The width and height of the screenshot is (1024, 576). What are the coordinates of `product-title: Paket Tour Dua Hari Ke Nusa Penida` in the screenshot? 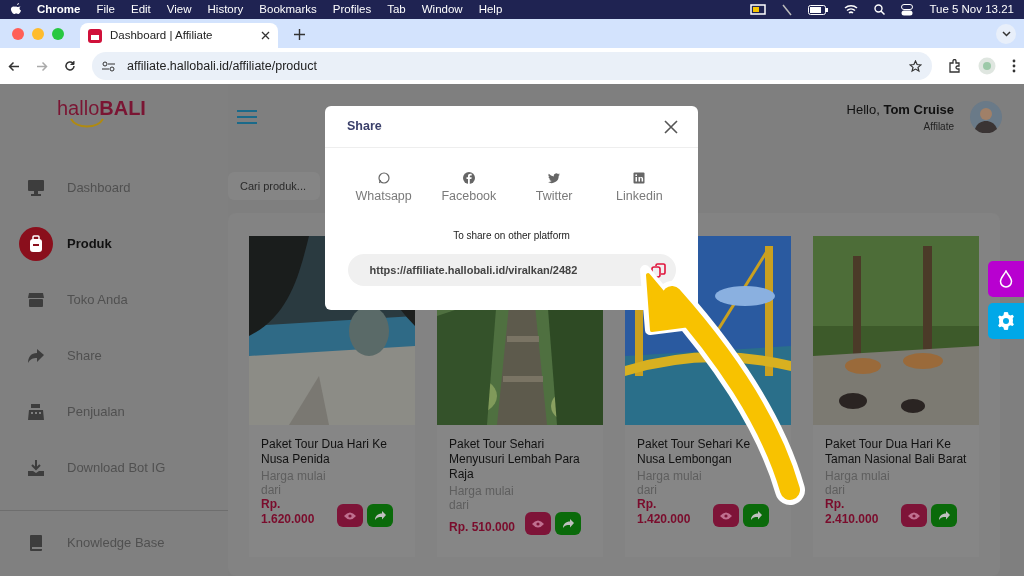 It's located at (324, 452).